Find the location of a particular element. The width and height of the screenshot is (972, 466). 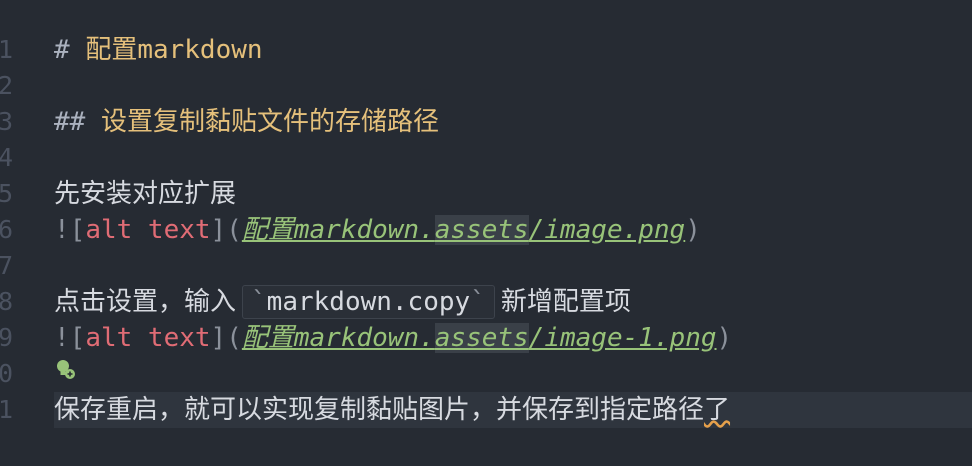

line-text: ## 设置复制黏贴文件的存储路径 is located at coordinates (246, 122).